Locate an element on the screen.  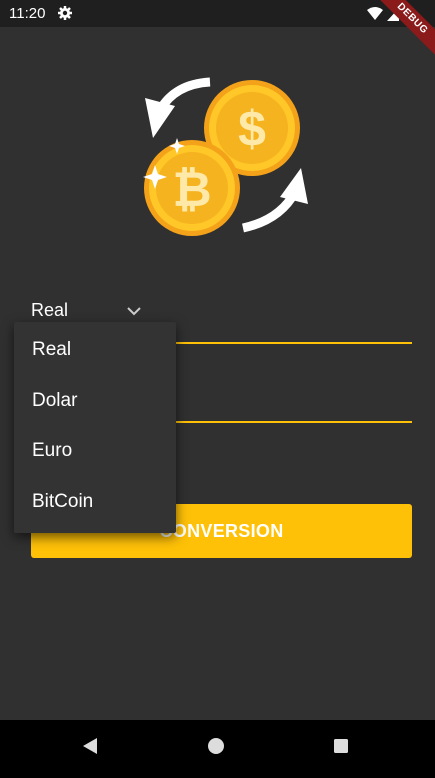
gear-icon is located at coordinates (65, 15).